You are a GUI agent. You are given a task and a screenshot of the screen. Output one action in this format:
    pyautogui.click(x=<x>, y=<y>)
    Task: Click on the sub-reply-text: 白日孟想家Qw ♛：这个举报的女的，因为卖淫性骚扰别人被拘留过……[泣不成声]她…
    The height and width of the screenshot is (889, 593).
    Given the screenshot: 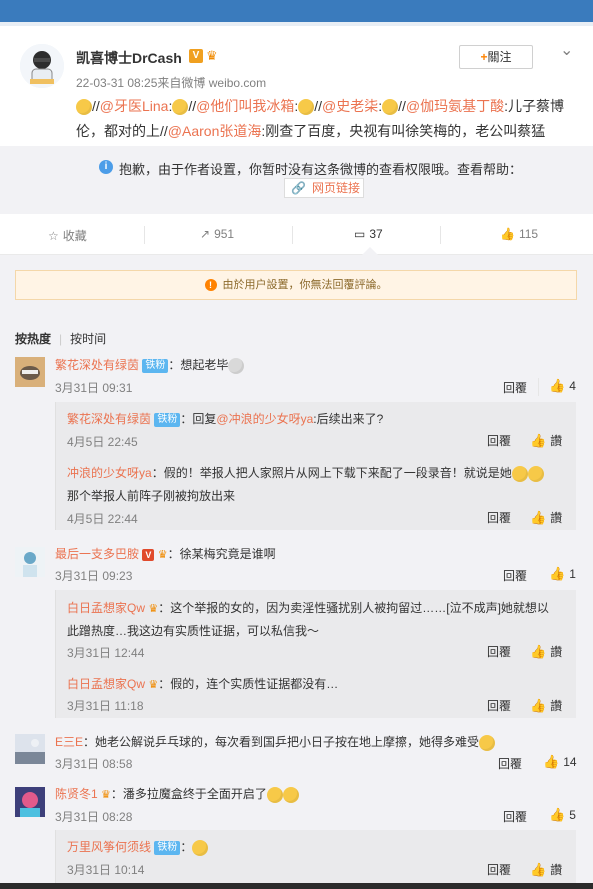 What is the action you would take?
    pyautogui.click(x=308, y=608)
    